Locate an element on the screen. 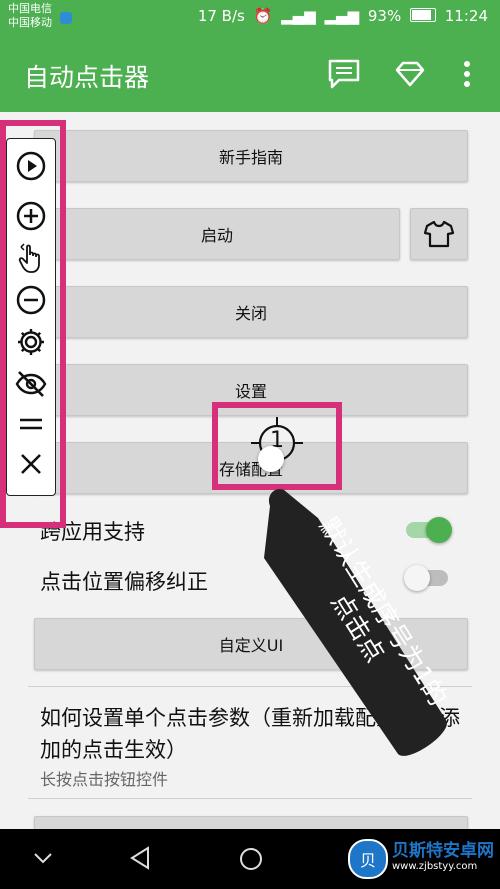  carrier-2: 中国移动 is located at coordinates (30, 22).